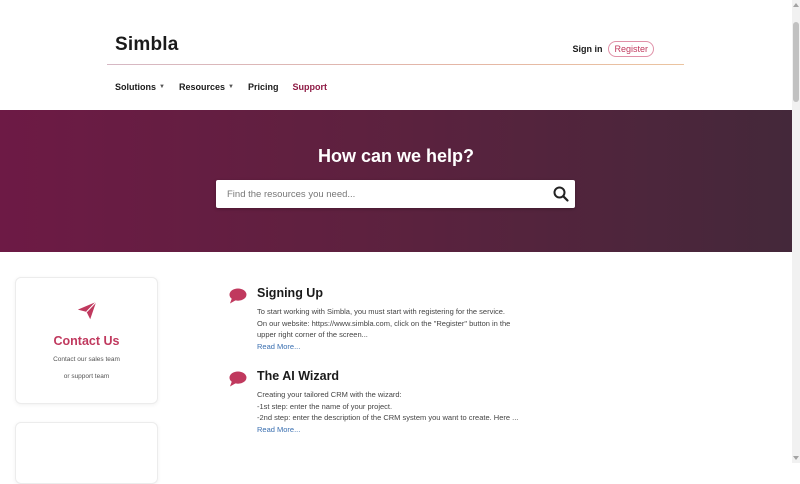  What do you see at coordinates (796, 62) in the screenshot?
I see `scroll-thumb` at bounding box center [796, 62].